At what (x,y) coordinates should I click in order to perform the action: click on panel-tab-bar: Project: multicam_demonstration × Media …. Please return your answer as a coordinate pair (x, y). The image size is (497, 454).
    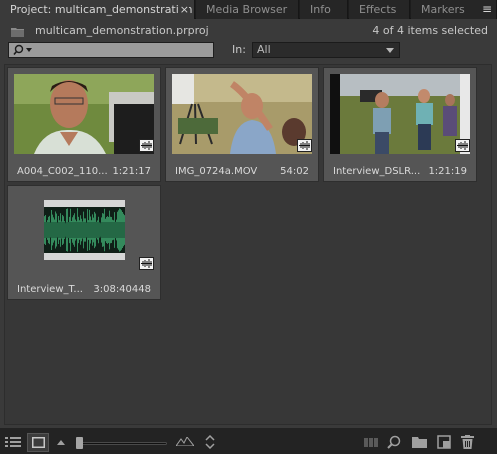
    Looking at the image, I should click on (248, 9).